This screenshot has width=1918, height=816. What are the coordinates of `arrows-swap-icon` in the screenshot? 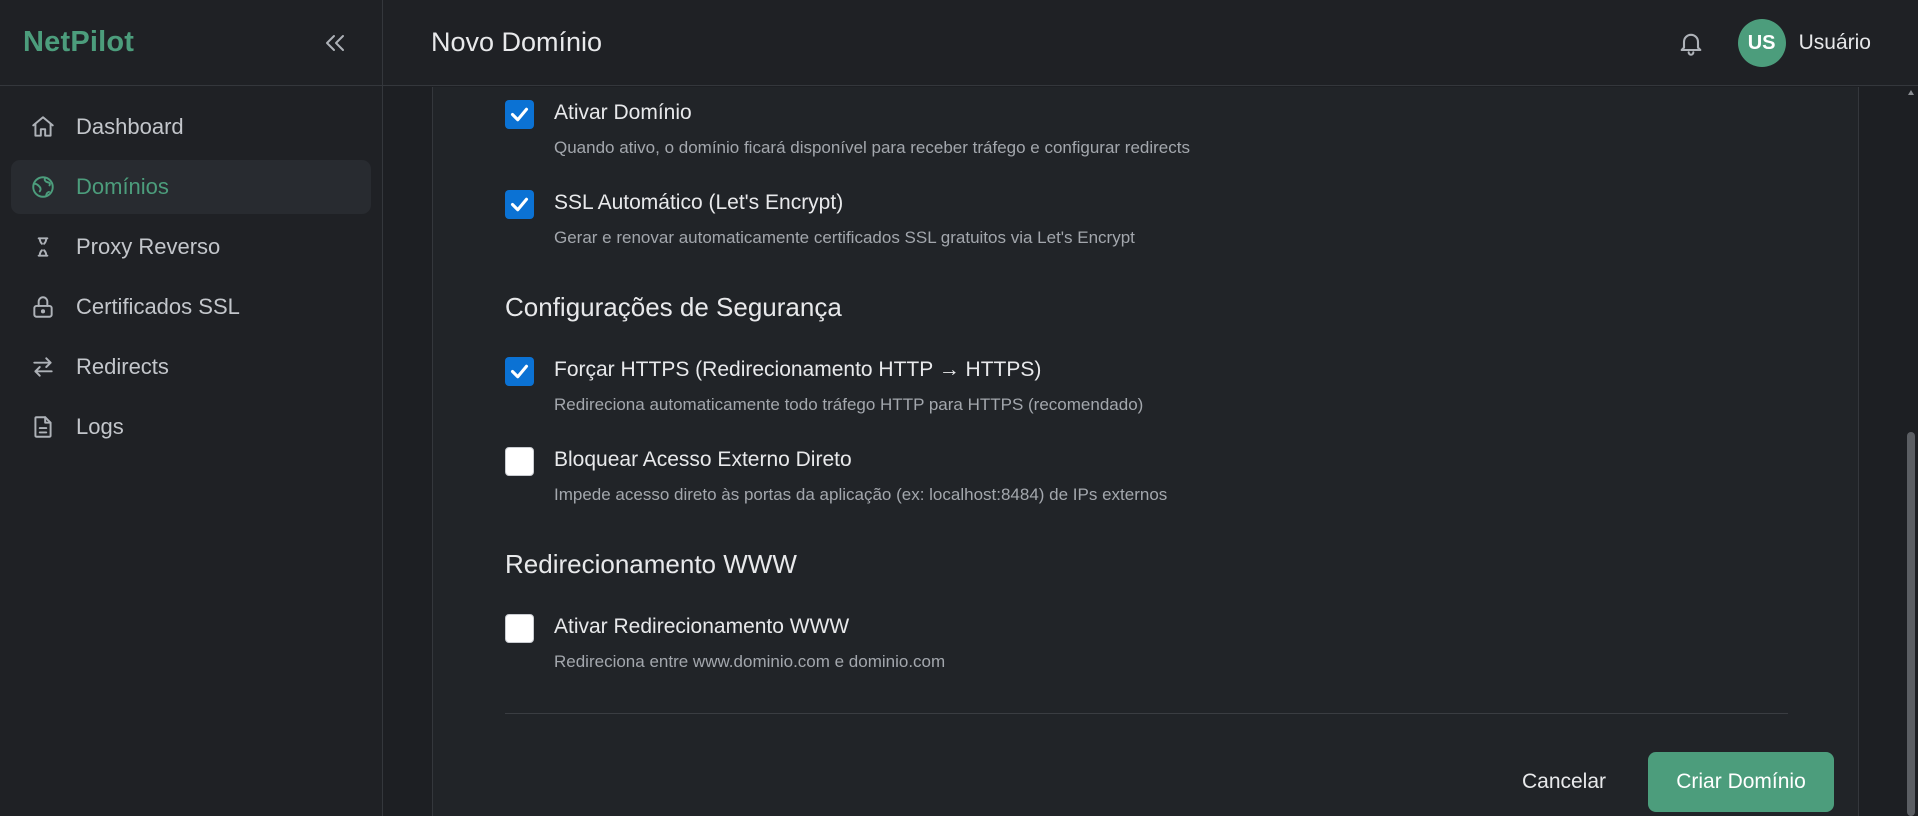 It's located at (43, 367).